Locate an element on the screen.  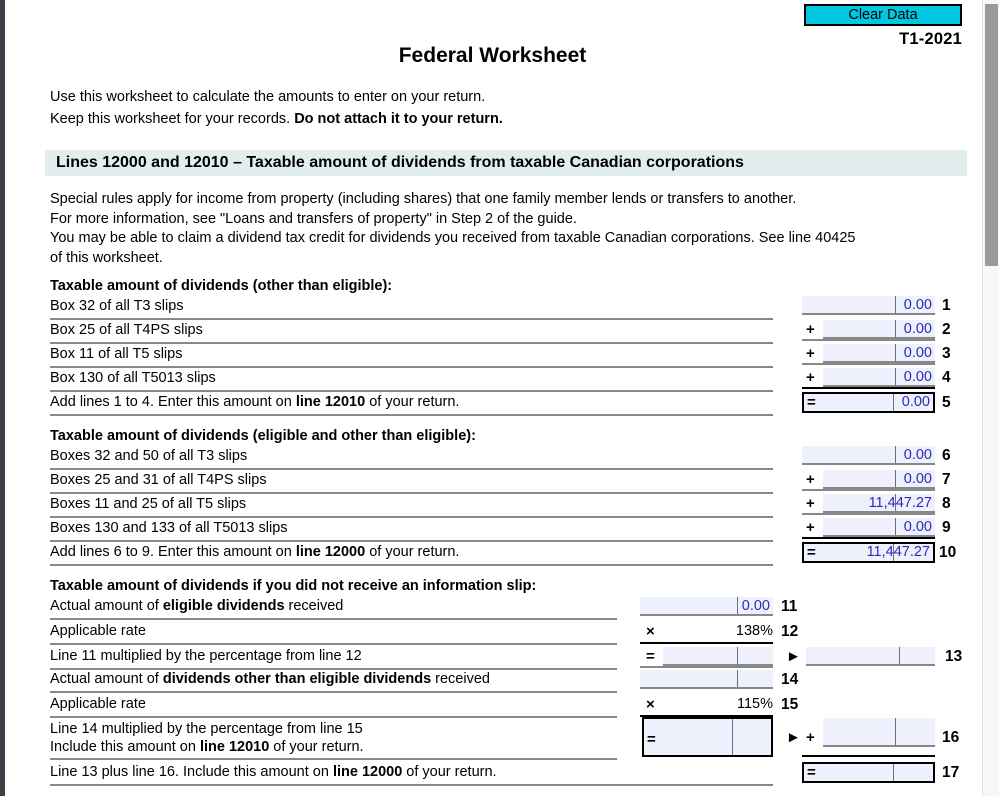
group1-row5-label-bold: line 12010 is located at coordinates (330, 402).